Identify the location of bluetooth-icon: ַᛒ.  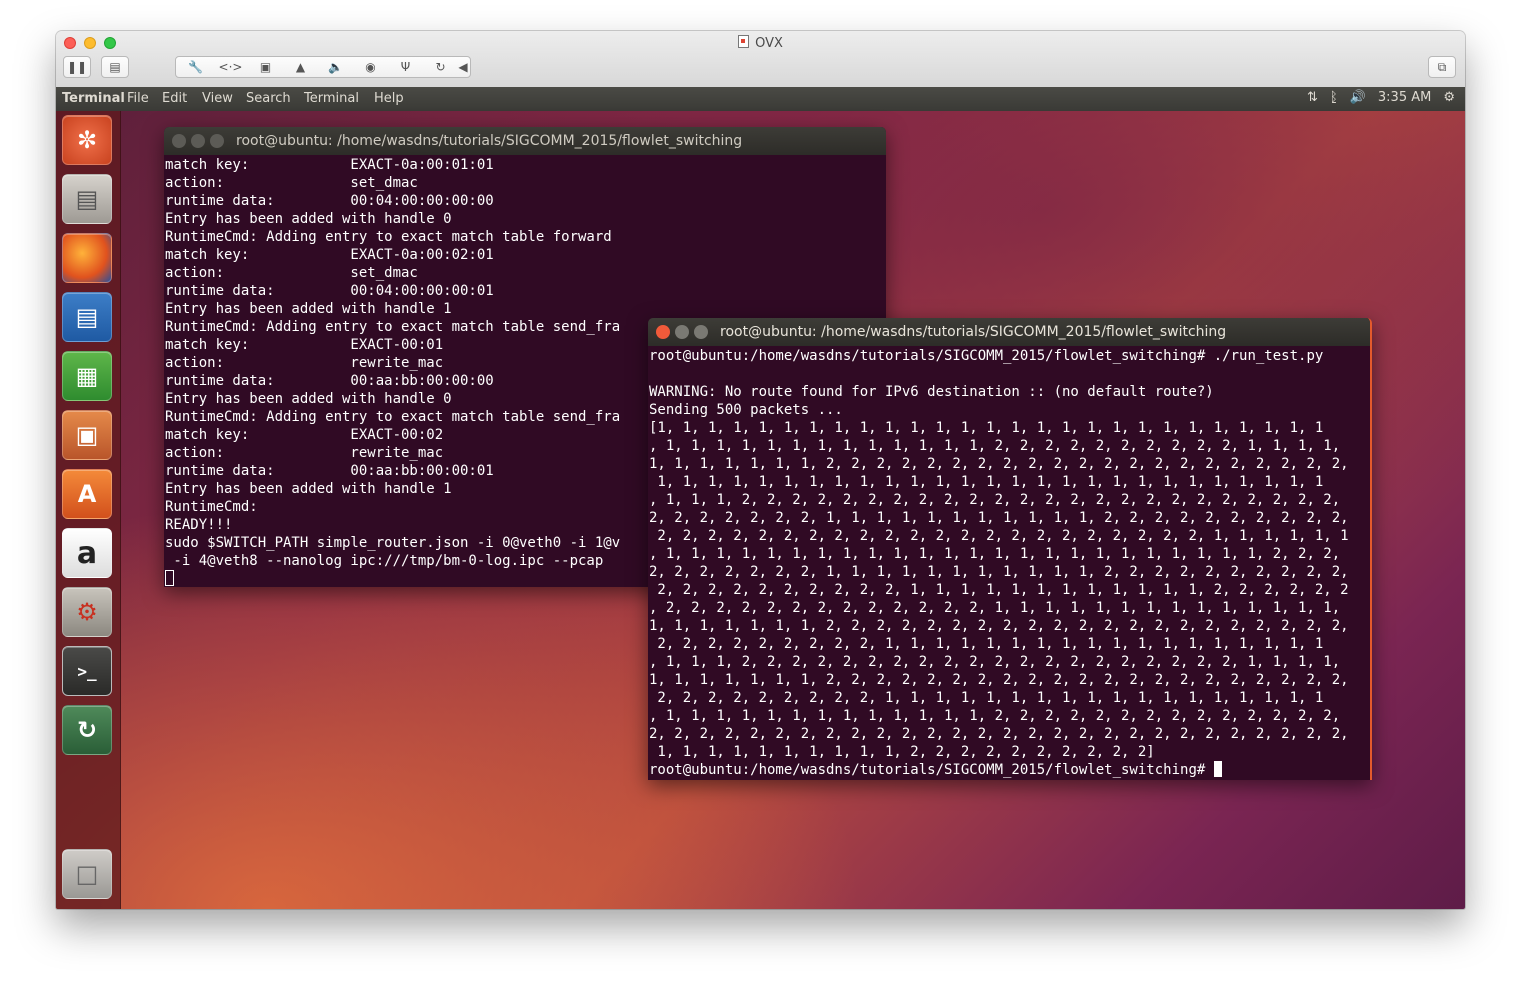
(1334, 97).